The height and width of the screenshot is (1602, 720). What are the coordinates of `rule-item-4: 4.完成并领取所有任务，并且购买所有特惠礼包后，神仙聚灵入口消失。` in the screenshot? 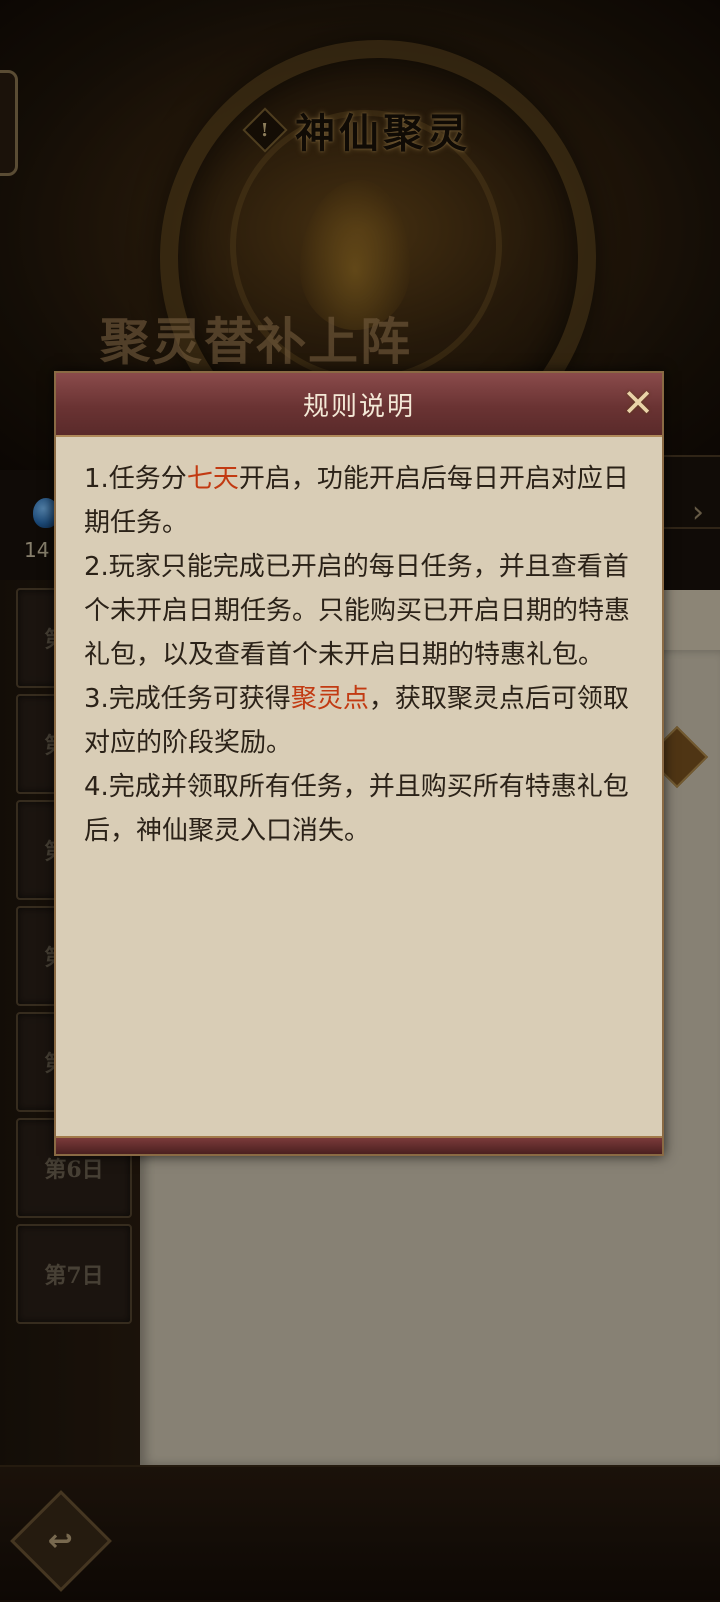 It's located at (356, 809).